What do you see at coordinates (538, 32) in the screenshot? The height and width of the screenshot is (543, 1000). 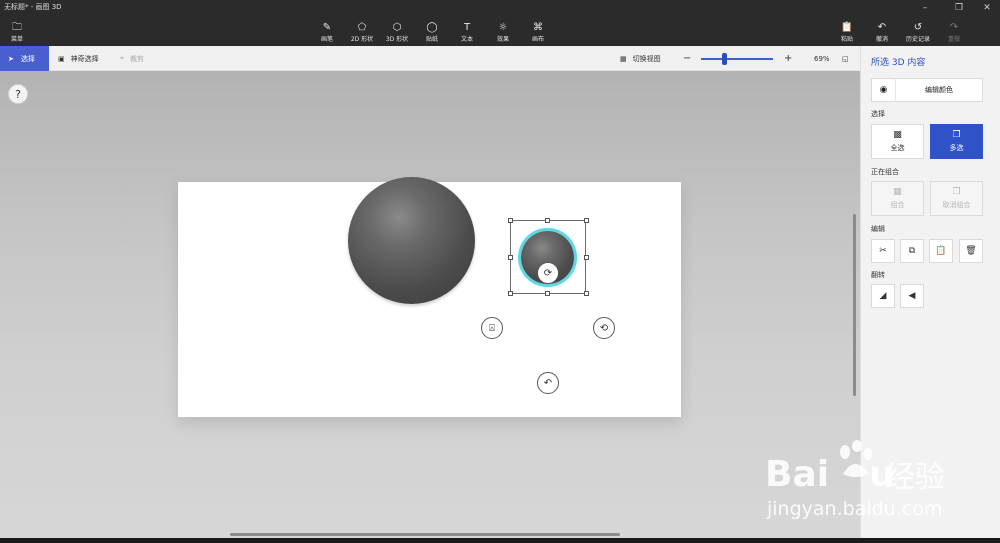 I see `tool-canvas: ⌘ 画布` at bounding box center [538, 32].